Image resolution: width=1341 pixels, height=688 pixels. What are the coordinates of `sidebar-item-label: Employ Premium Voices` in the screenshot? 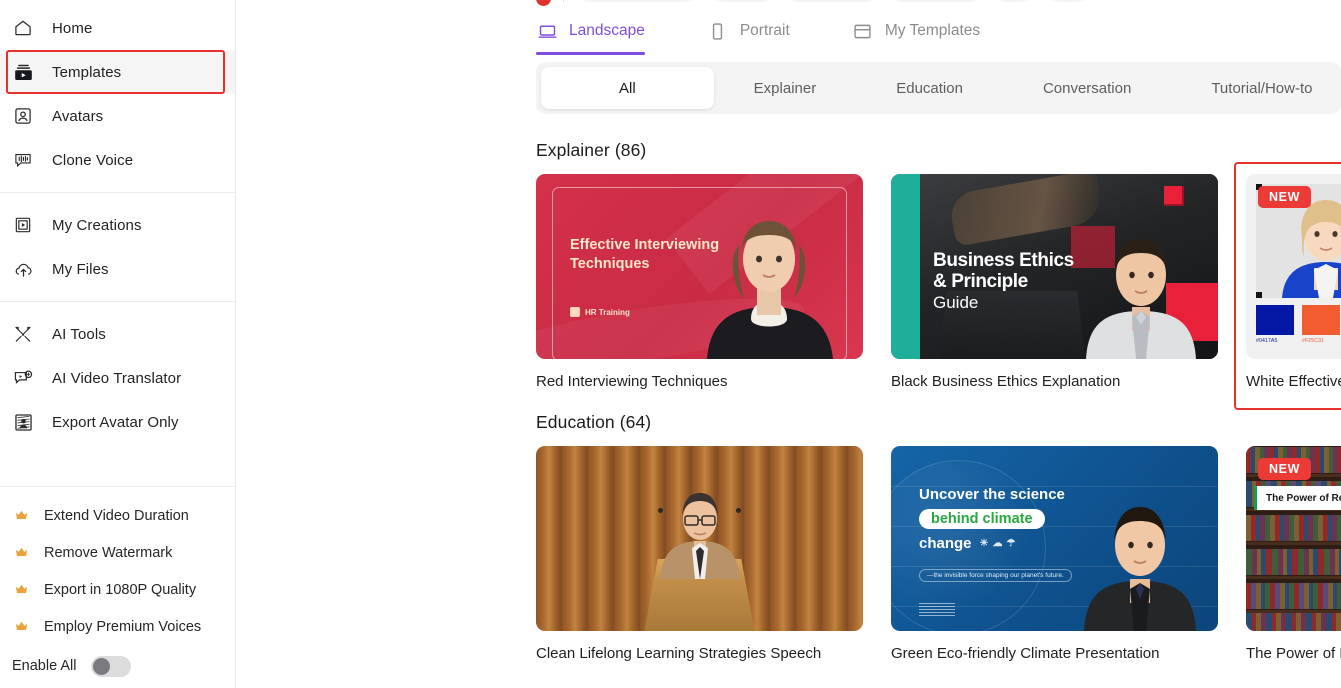 It's located at (123, 626).